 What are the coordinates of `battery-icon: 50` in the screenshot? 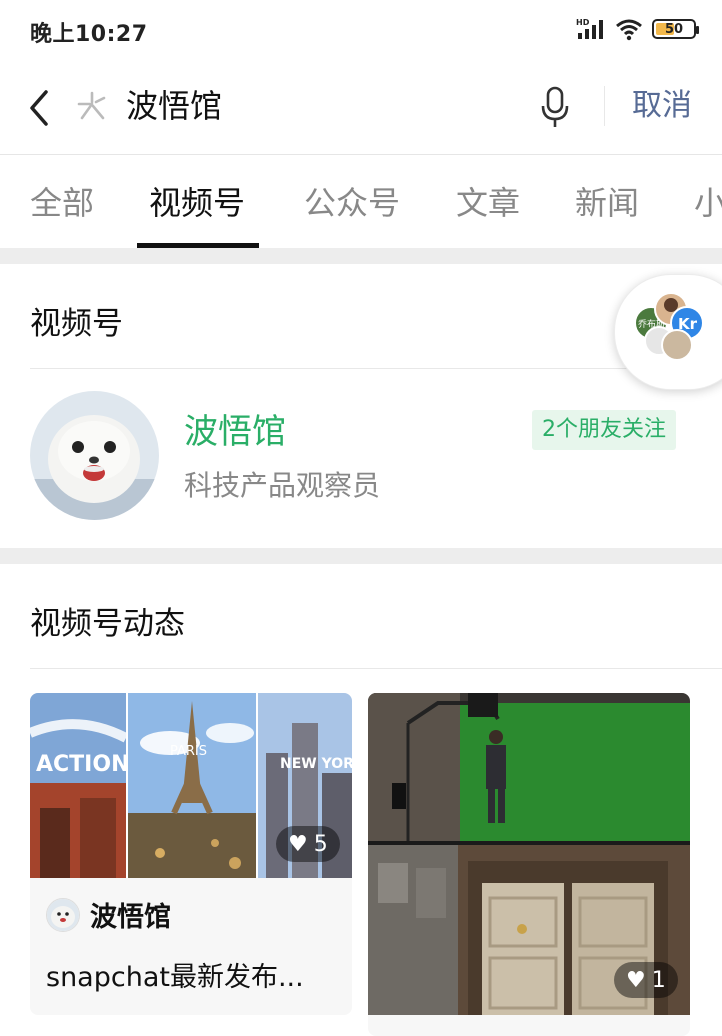 It's located at (675, 29).